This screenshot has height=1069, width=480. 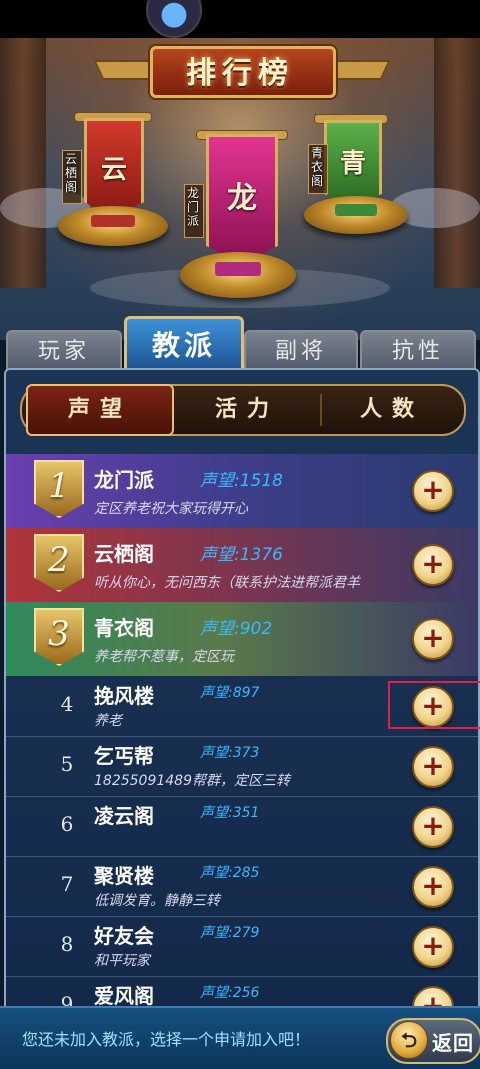 I want to click on reputation-value: 声望:897, so click(x=230, y=693).